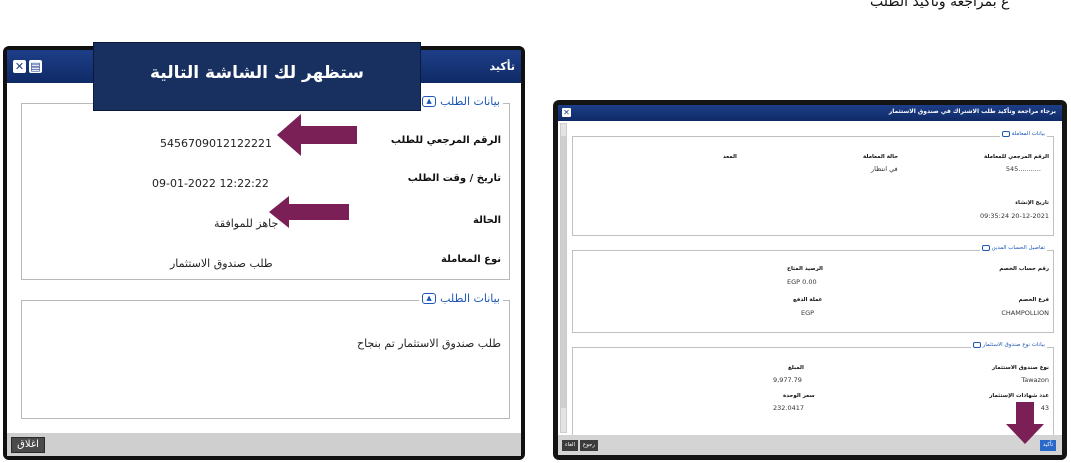 This screenshot has height=463, width=1071. What do you see at coordinates (35, 66) in the screenshot?
I see `print-icon: ▤` at bounding box center [35, 66].